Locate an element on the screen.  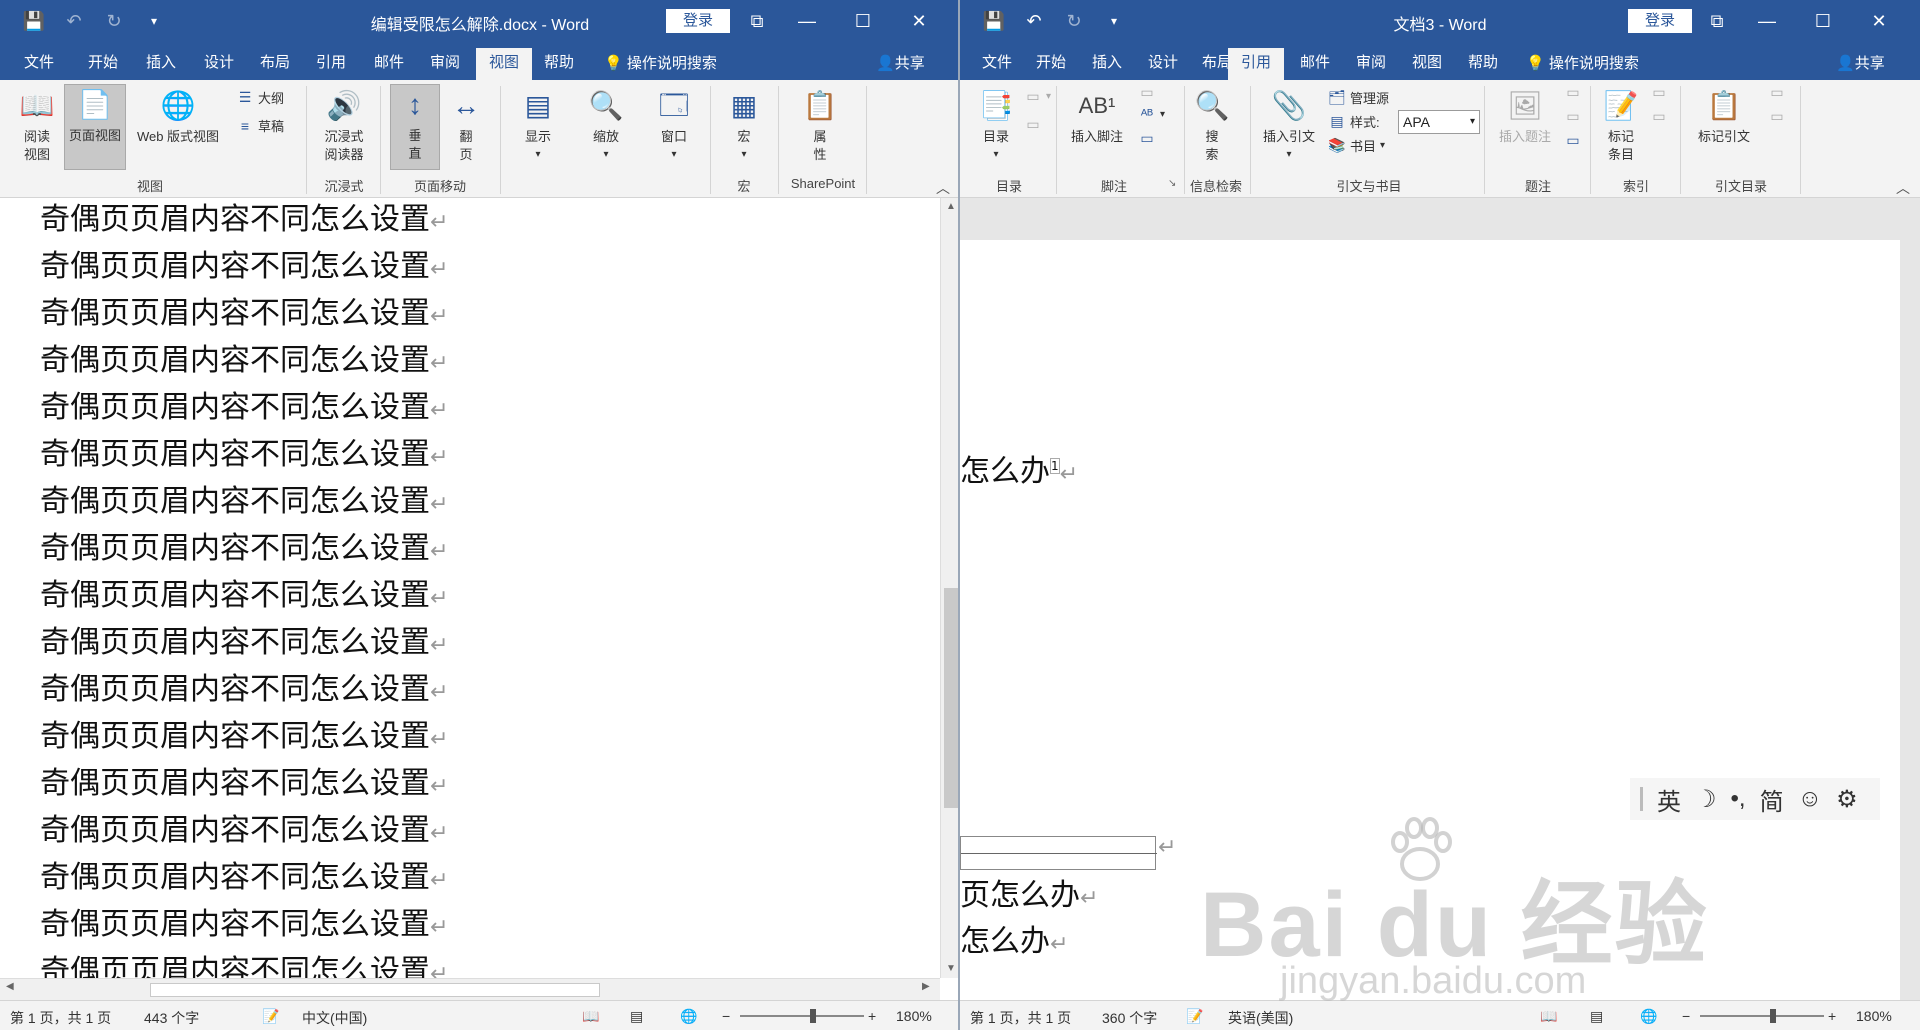
insert-endnote-button: ▭ is located at coordinates (1147, 92).